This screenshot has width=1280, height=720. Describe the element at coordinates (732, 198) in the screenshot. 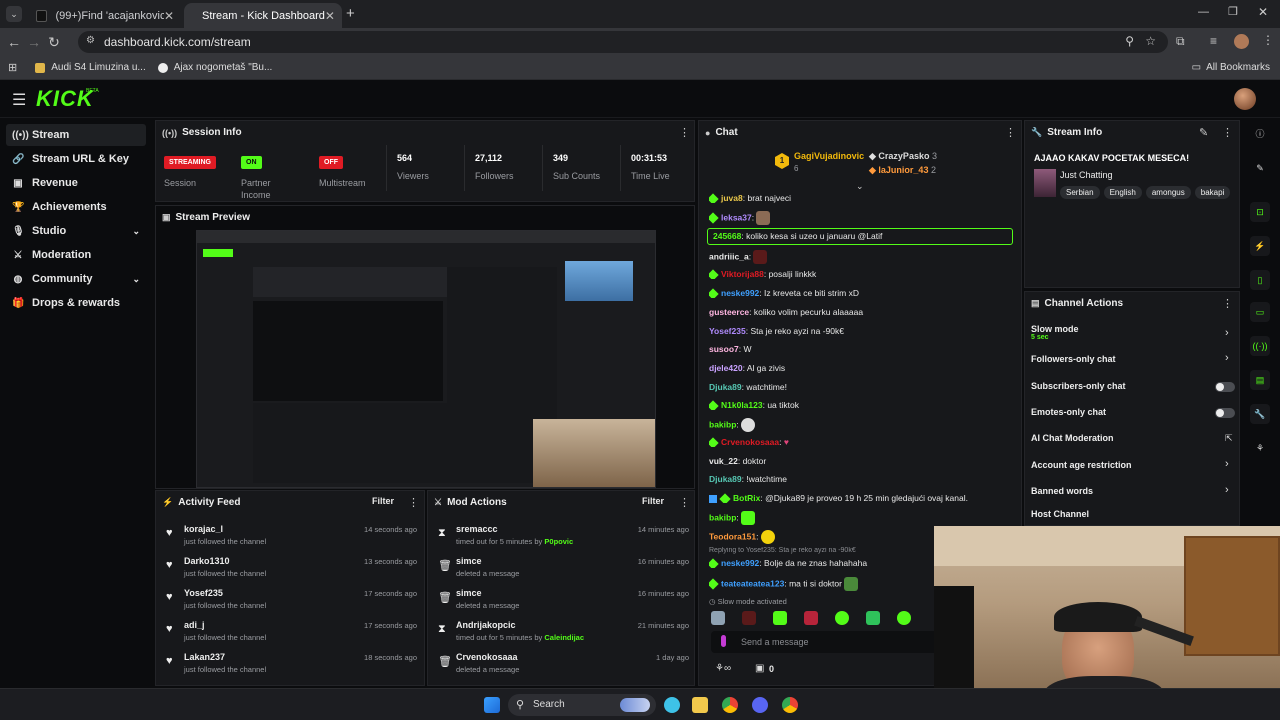

I see `chat-username: juva8` at that location.